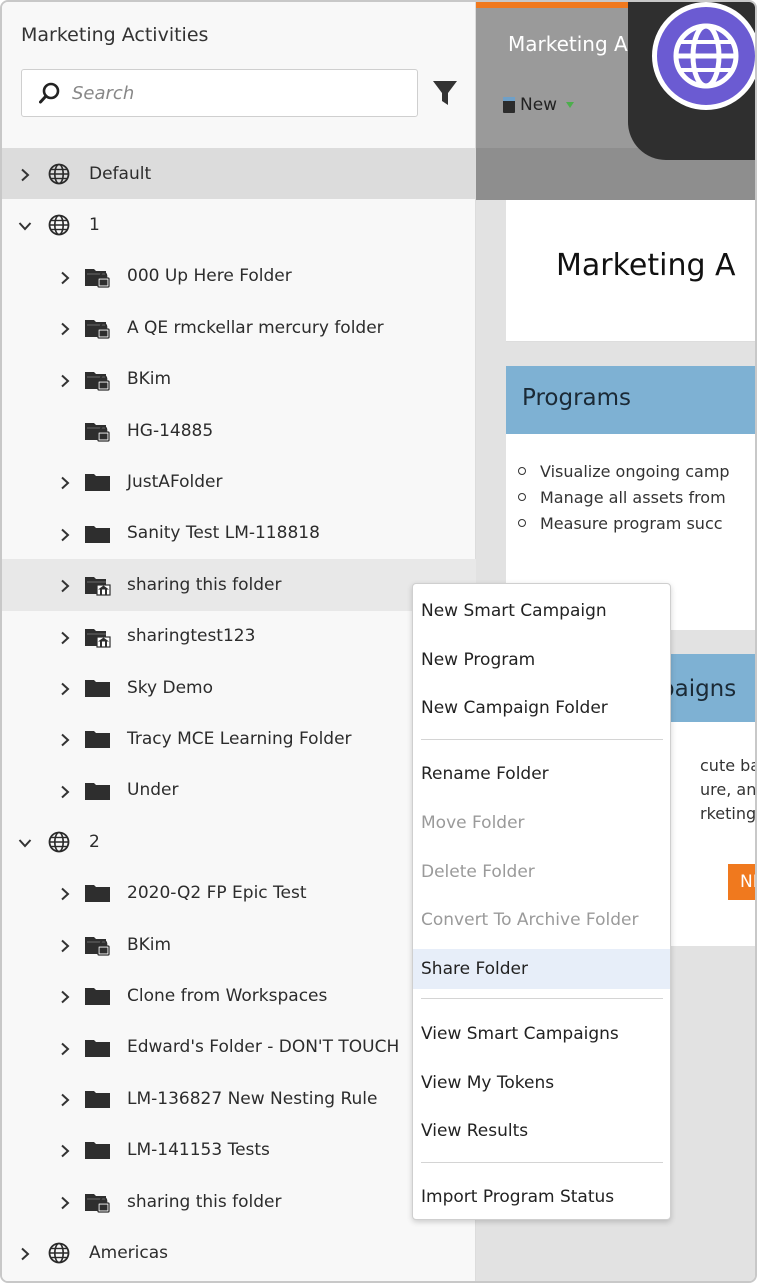  I want to click on list-item: Manage all assets from, so click(624, 497).